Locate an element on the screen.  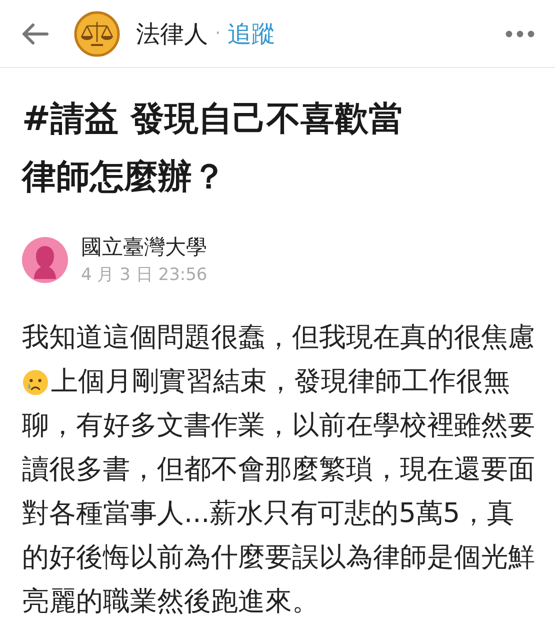
post-title: #請益 發現自己不喜歡當律師怎麼辦？ is located at coordinates (213, 148).